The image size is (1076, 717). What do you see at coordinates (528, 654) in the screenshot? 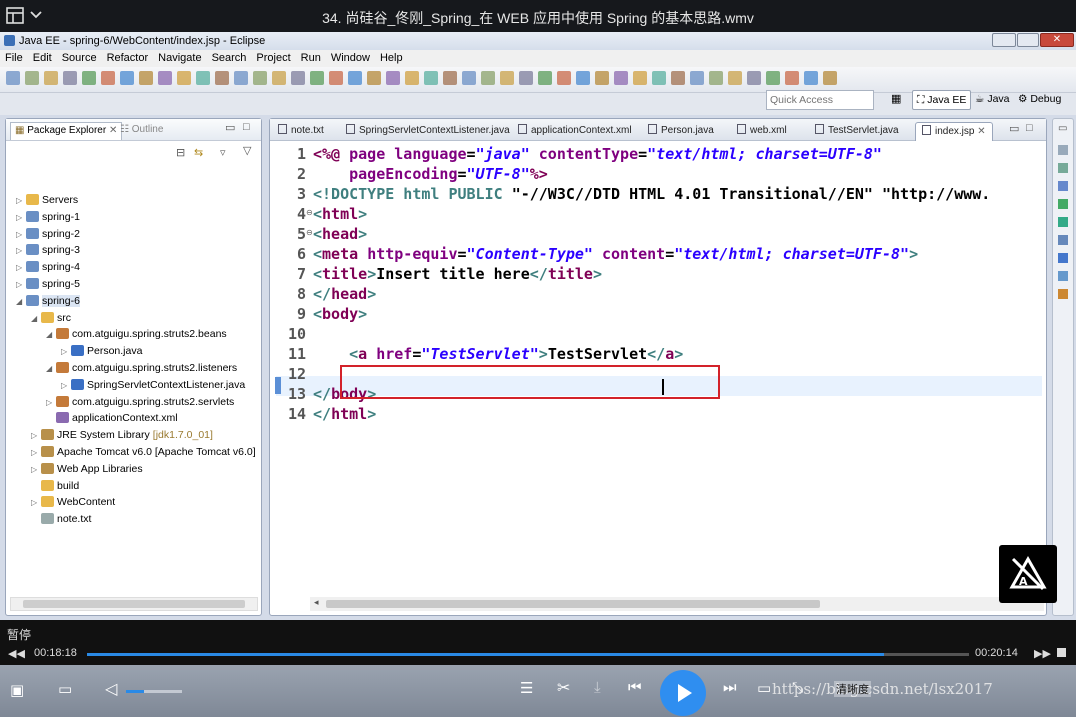
I see `seek-bar` at bounding box center [528, 654].